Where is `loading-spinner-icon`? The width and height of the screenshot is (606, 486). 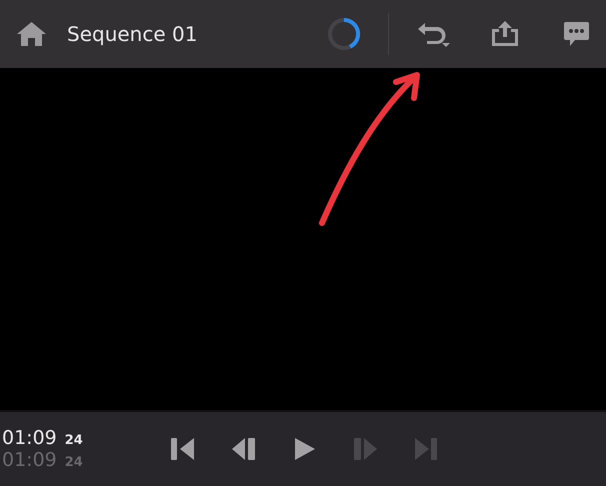
loading-spinner-icon is located at coordinates (344, 34).